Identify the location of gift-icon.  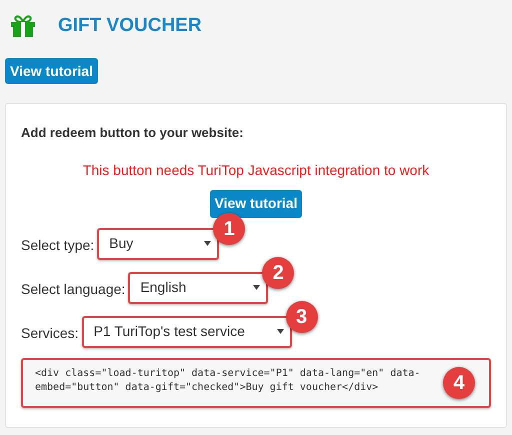
(23, 26).